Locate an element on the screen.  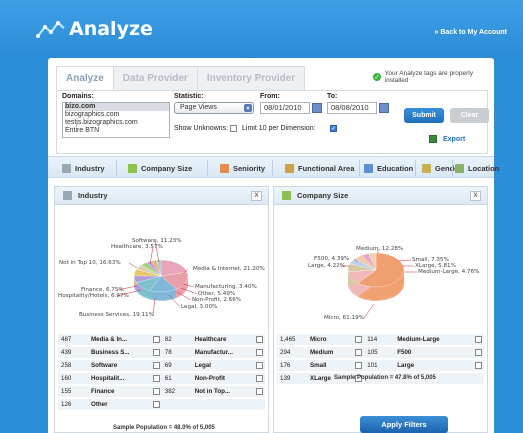
show-unknowns-checkbox is located at coordinates (233, 128).